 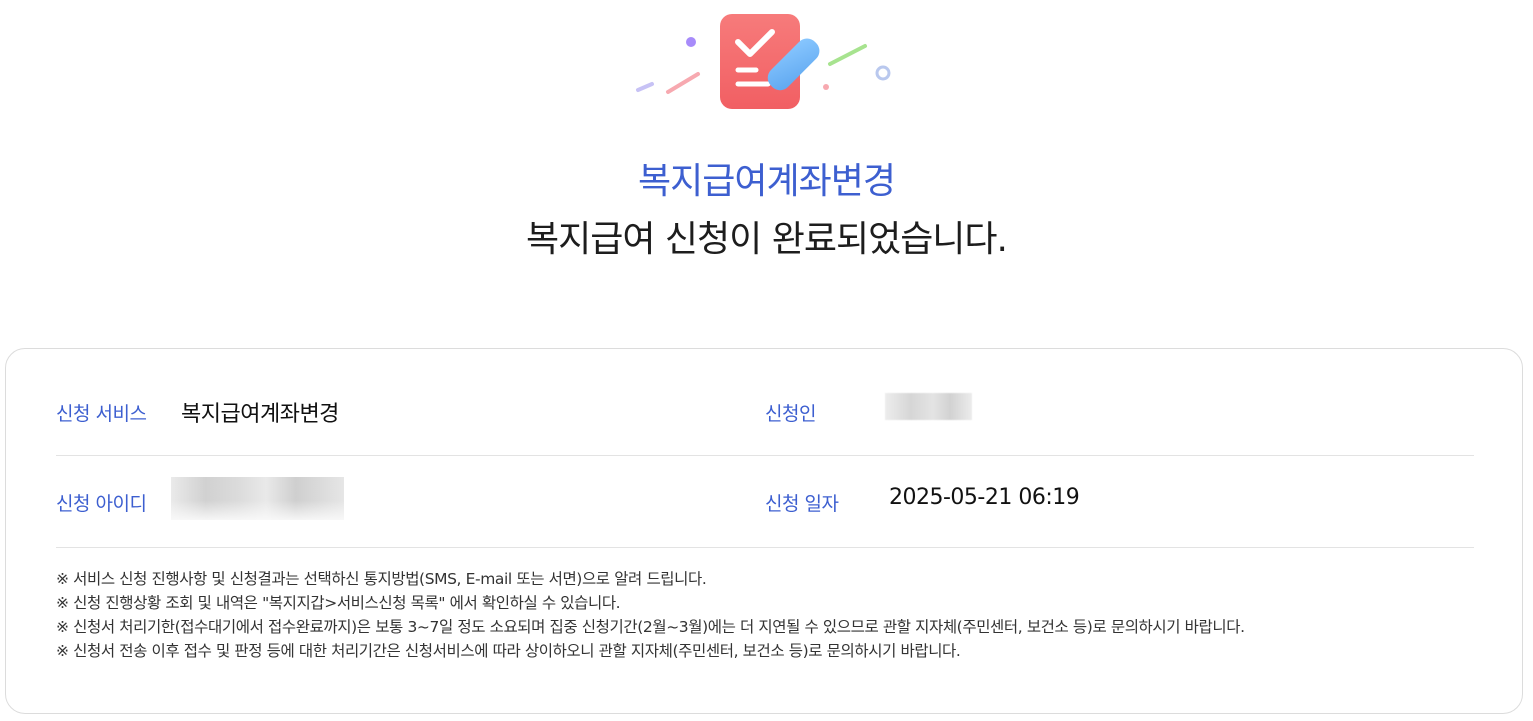 What do you see at coordinates (790, 414) in the screenshot?
I see `applicant-label: 신청인` at bounding box center [790, 414].